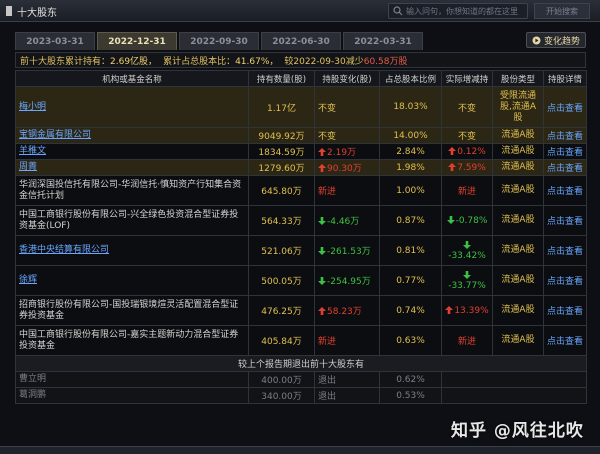  Describe the element at coordinates (465, 11) in the screenshot. I see `search-input` at that location.